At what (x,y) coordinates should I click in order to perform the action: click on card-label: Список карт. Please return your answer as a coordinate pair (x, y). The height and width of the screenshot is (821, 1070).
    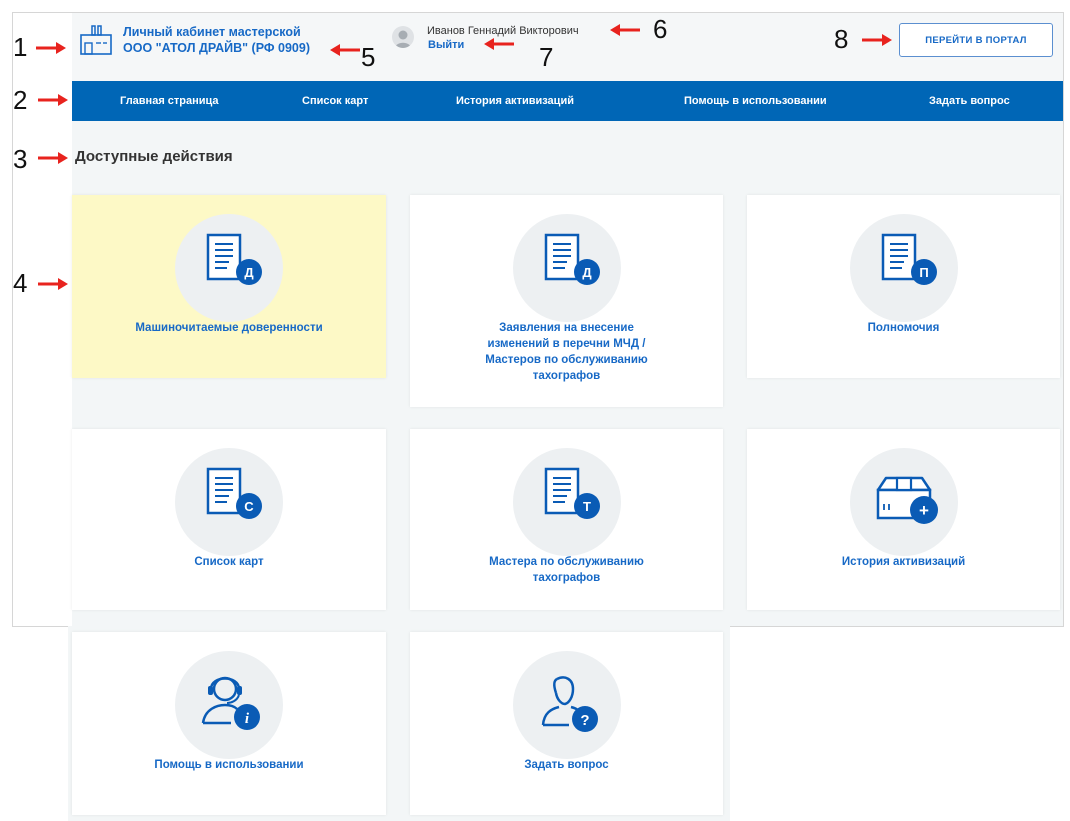
    Looking at the image, I should click on (229, 562).